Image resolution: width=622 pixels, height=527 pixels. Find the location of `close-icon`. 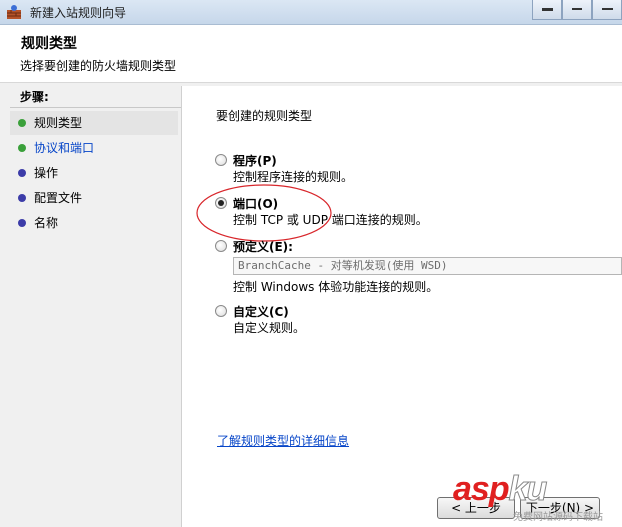

close-icon is located at coordinates (607, 9).